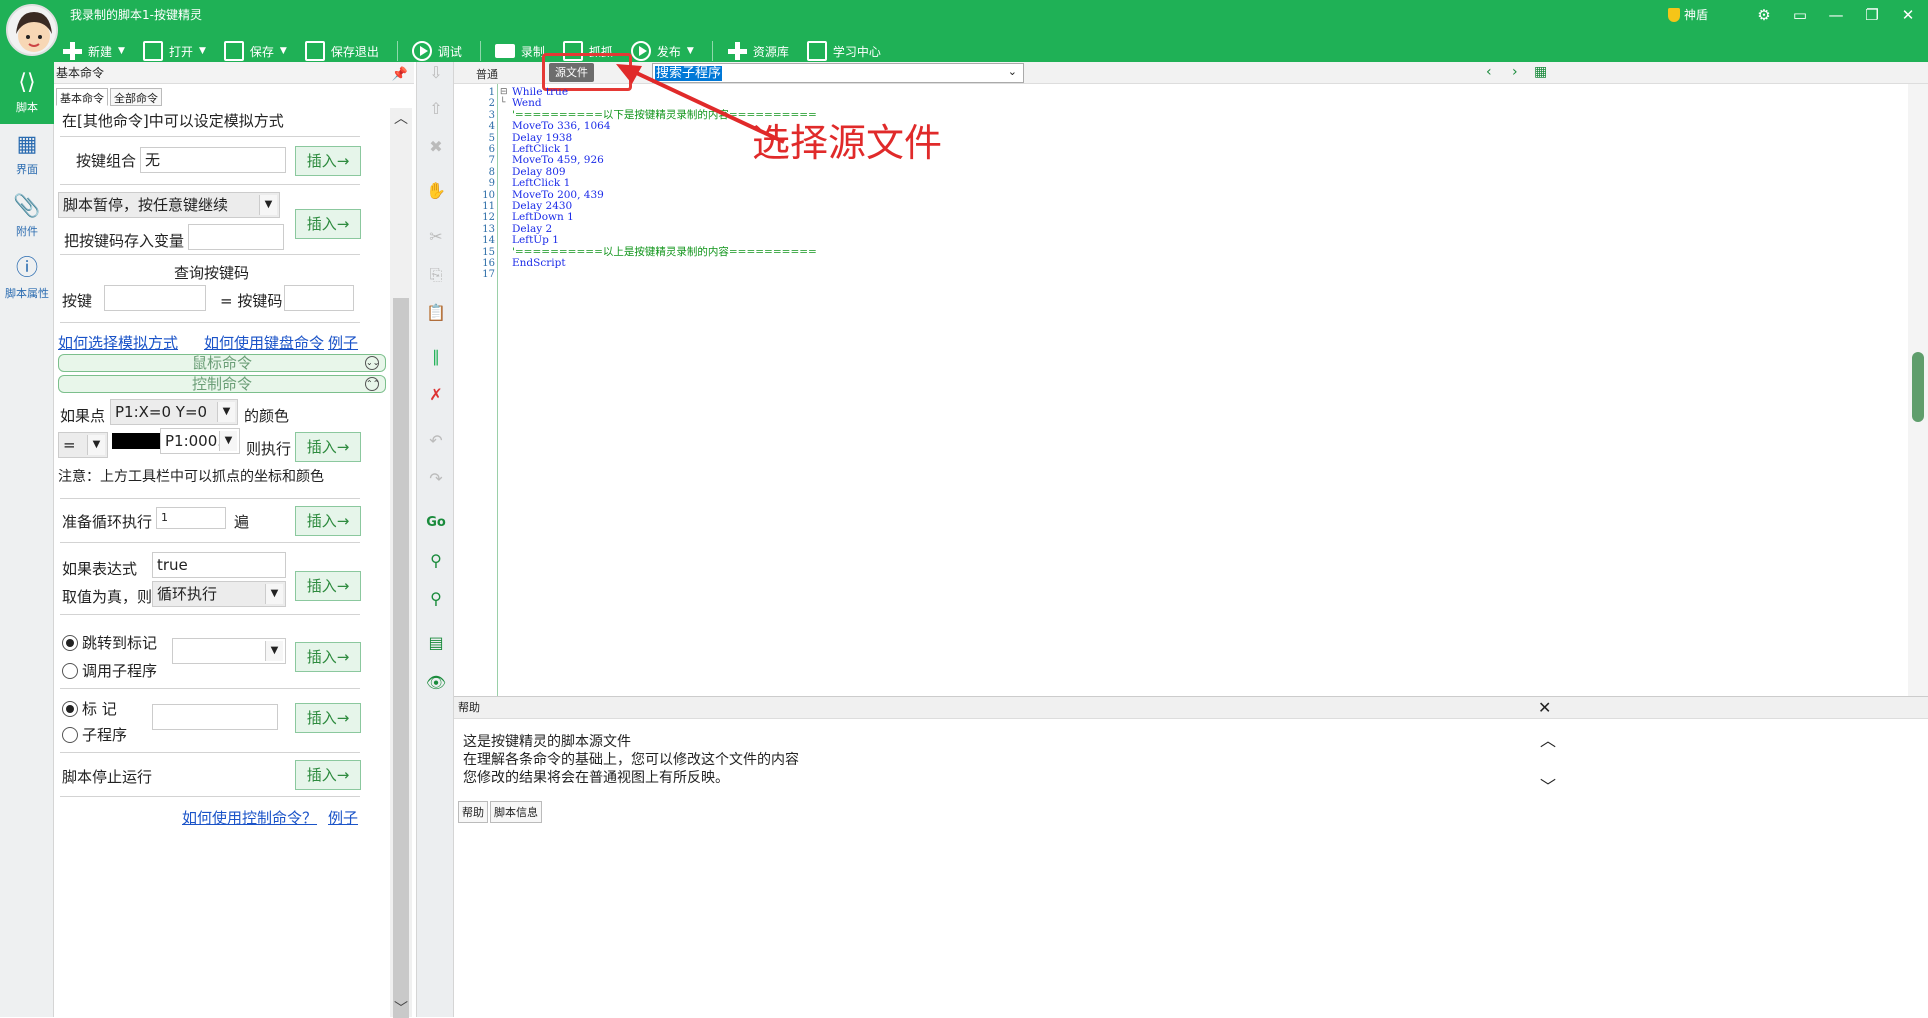 The width and height of the screenshot is (1928, 1018). I want to click on code-line: LeftUp 1, so click(535, 240).